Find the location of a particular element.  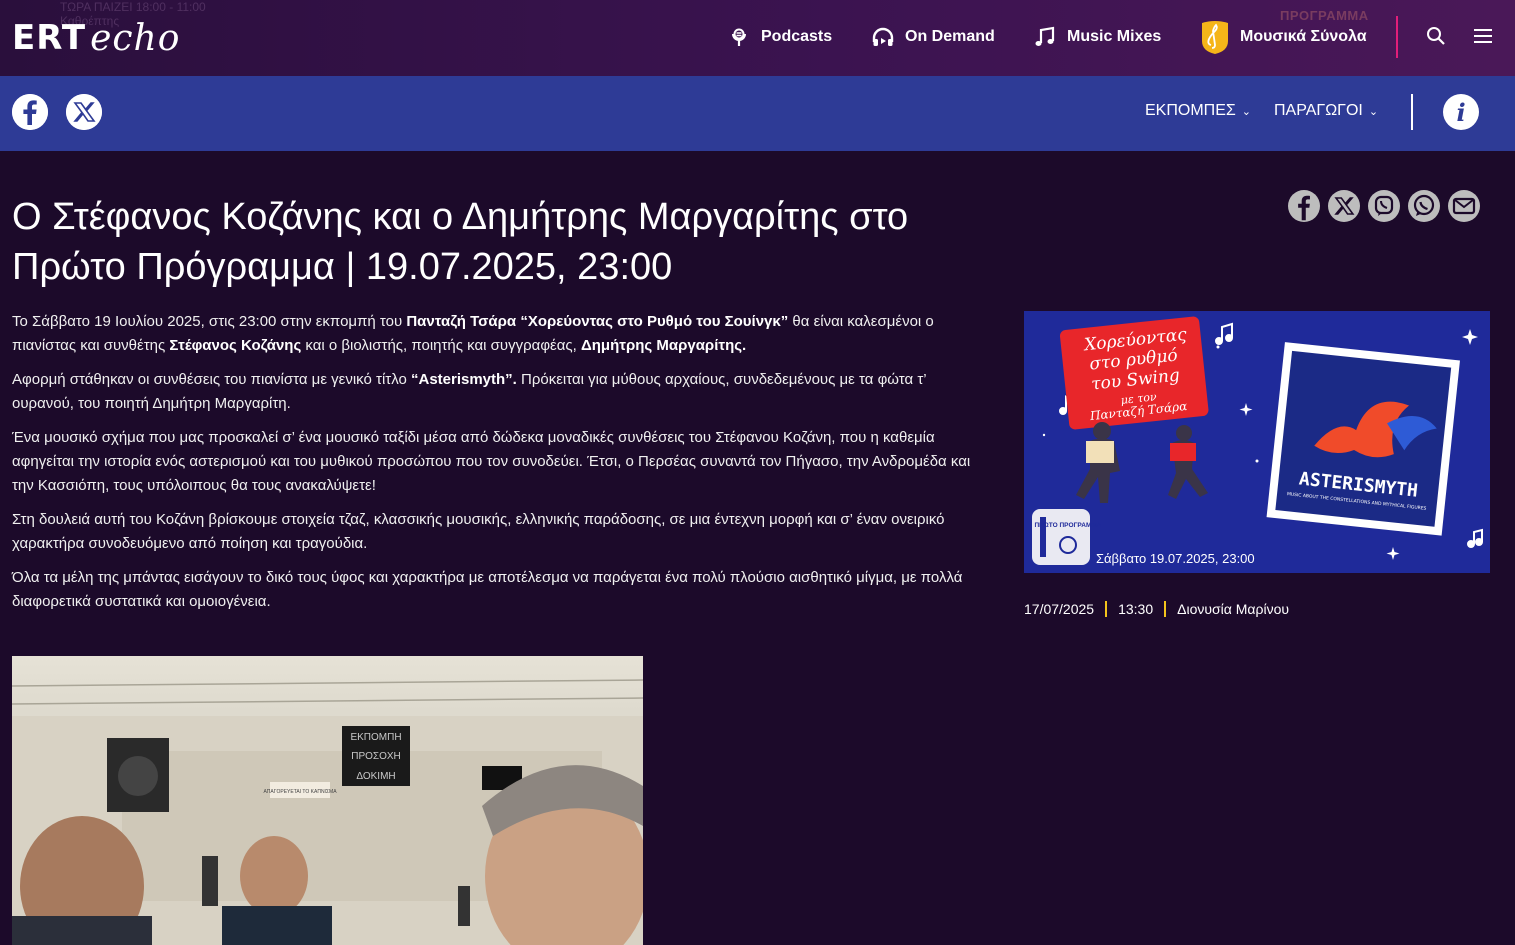

nav-music-ensembles: Μουσικά Σύνολα is located at coordinates (1283, 37).